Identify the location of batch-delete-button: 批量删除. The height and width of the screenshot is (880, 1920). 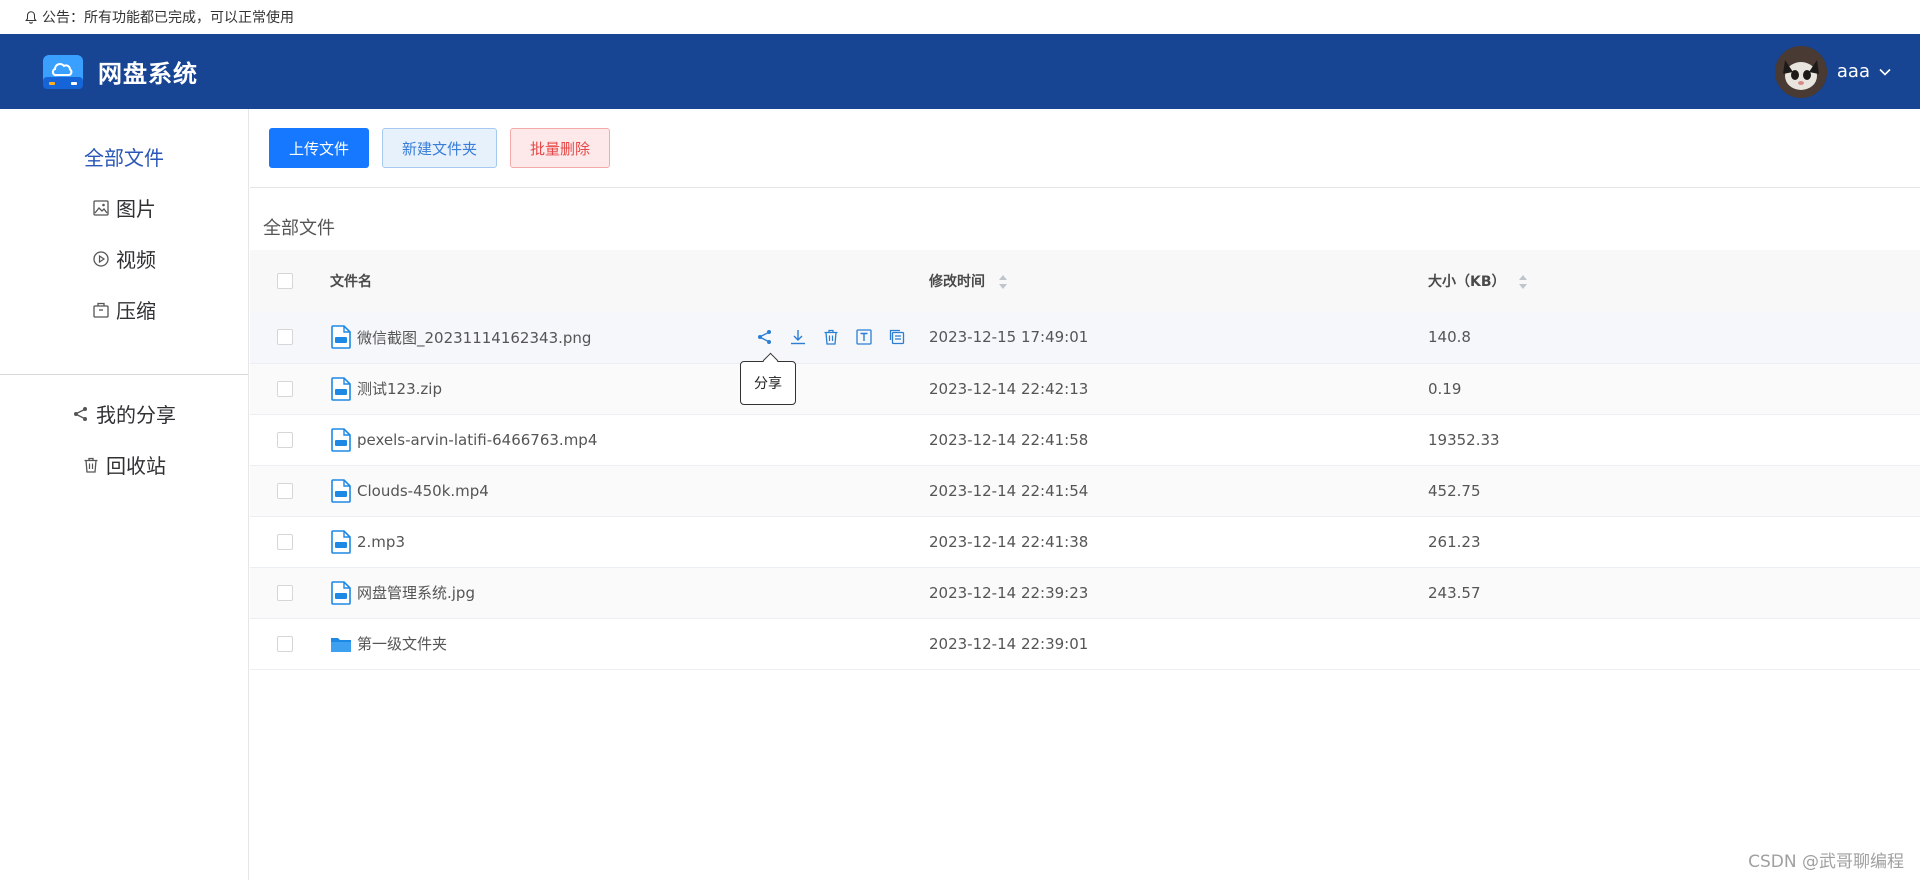
(560, 148).